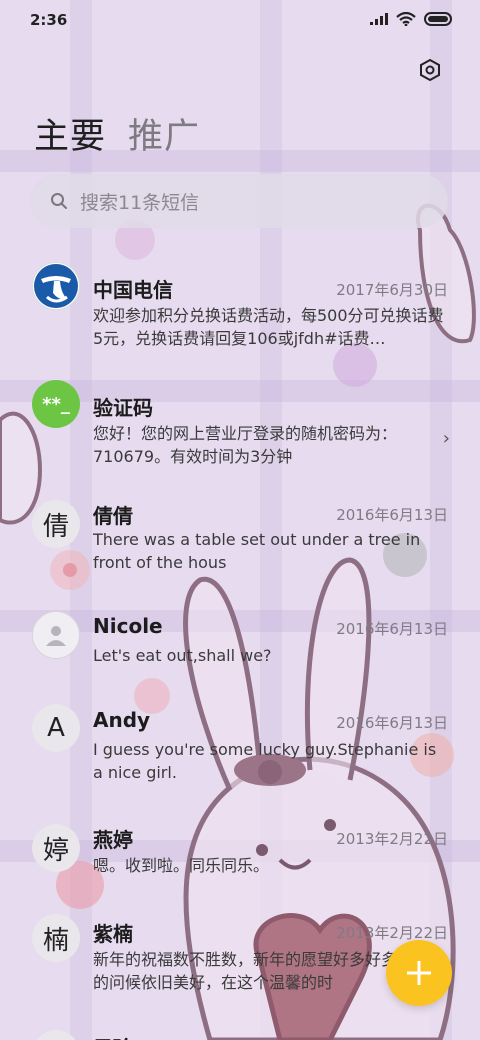 Image resolution: width=480 pixels, height=1040 pixels. I want to click on list-item: 婷 燕婷 2013年2月22日 嗯。收到啦。同乐同乐。, so click(240, 865).